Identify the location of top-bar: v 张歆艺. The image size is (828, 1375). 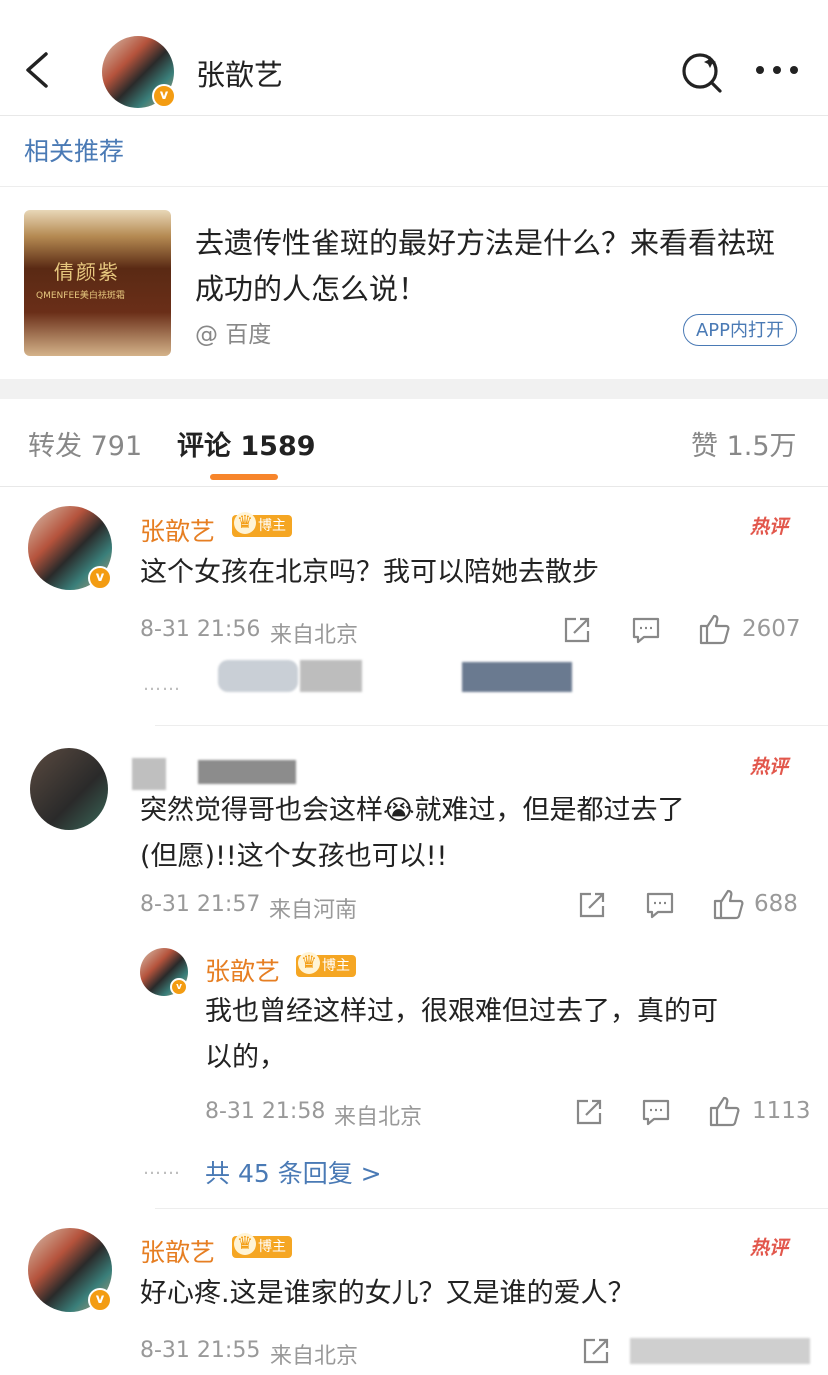
(414, 58).